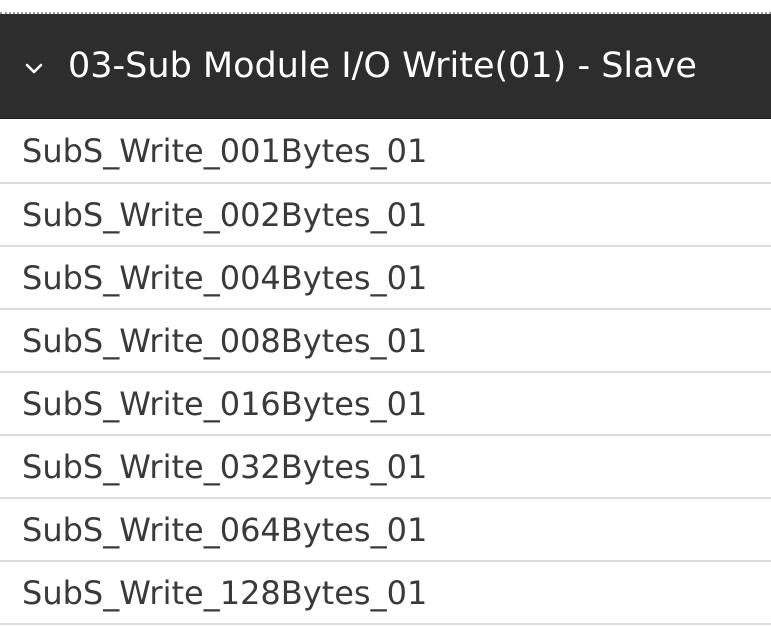 This screenshot has height=626, width=771. What do you see at coordinates (225, 592) in the screenshot?
I see `list-item-label: SubS_Write_128Bytes_01` at bounding box center [225, 592].